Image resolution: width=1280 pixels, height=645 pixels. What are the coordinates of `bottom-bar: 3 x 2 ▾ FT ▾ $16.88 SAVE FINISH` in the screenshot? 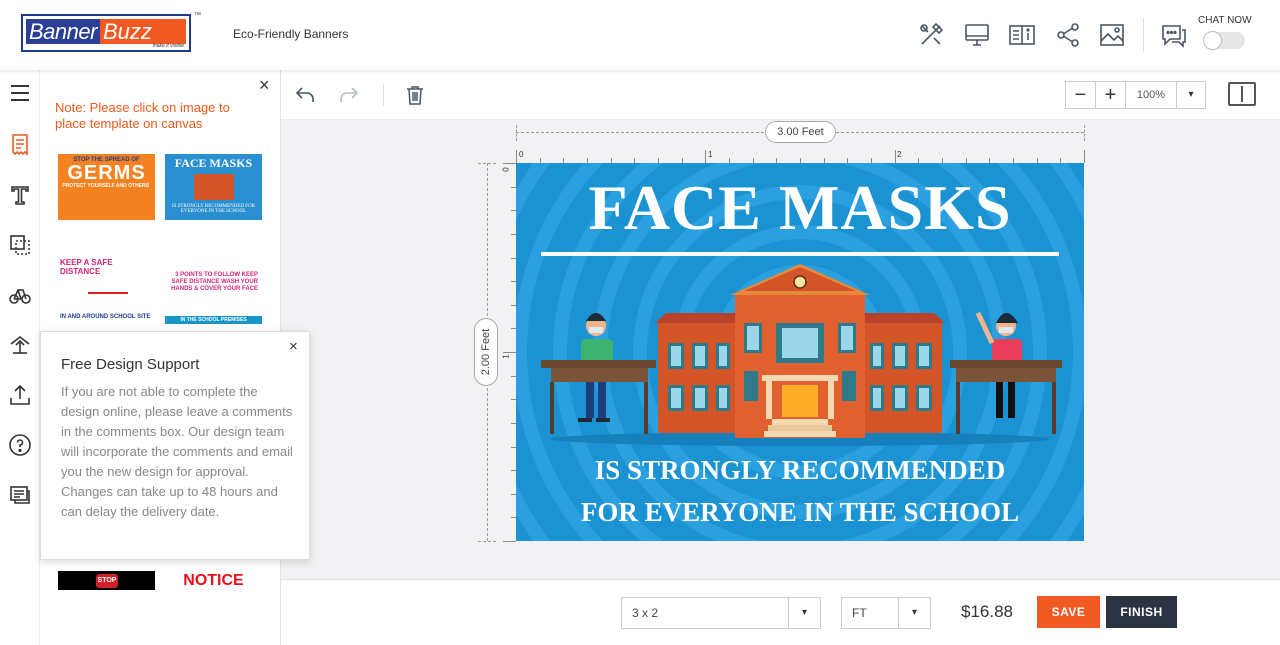 It's located at (780, 612).